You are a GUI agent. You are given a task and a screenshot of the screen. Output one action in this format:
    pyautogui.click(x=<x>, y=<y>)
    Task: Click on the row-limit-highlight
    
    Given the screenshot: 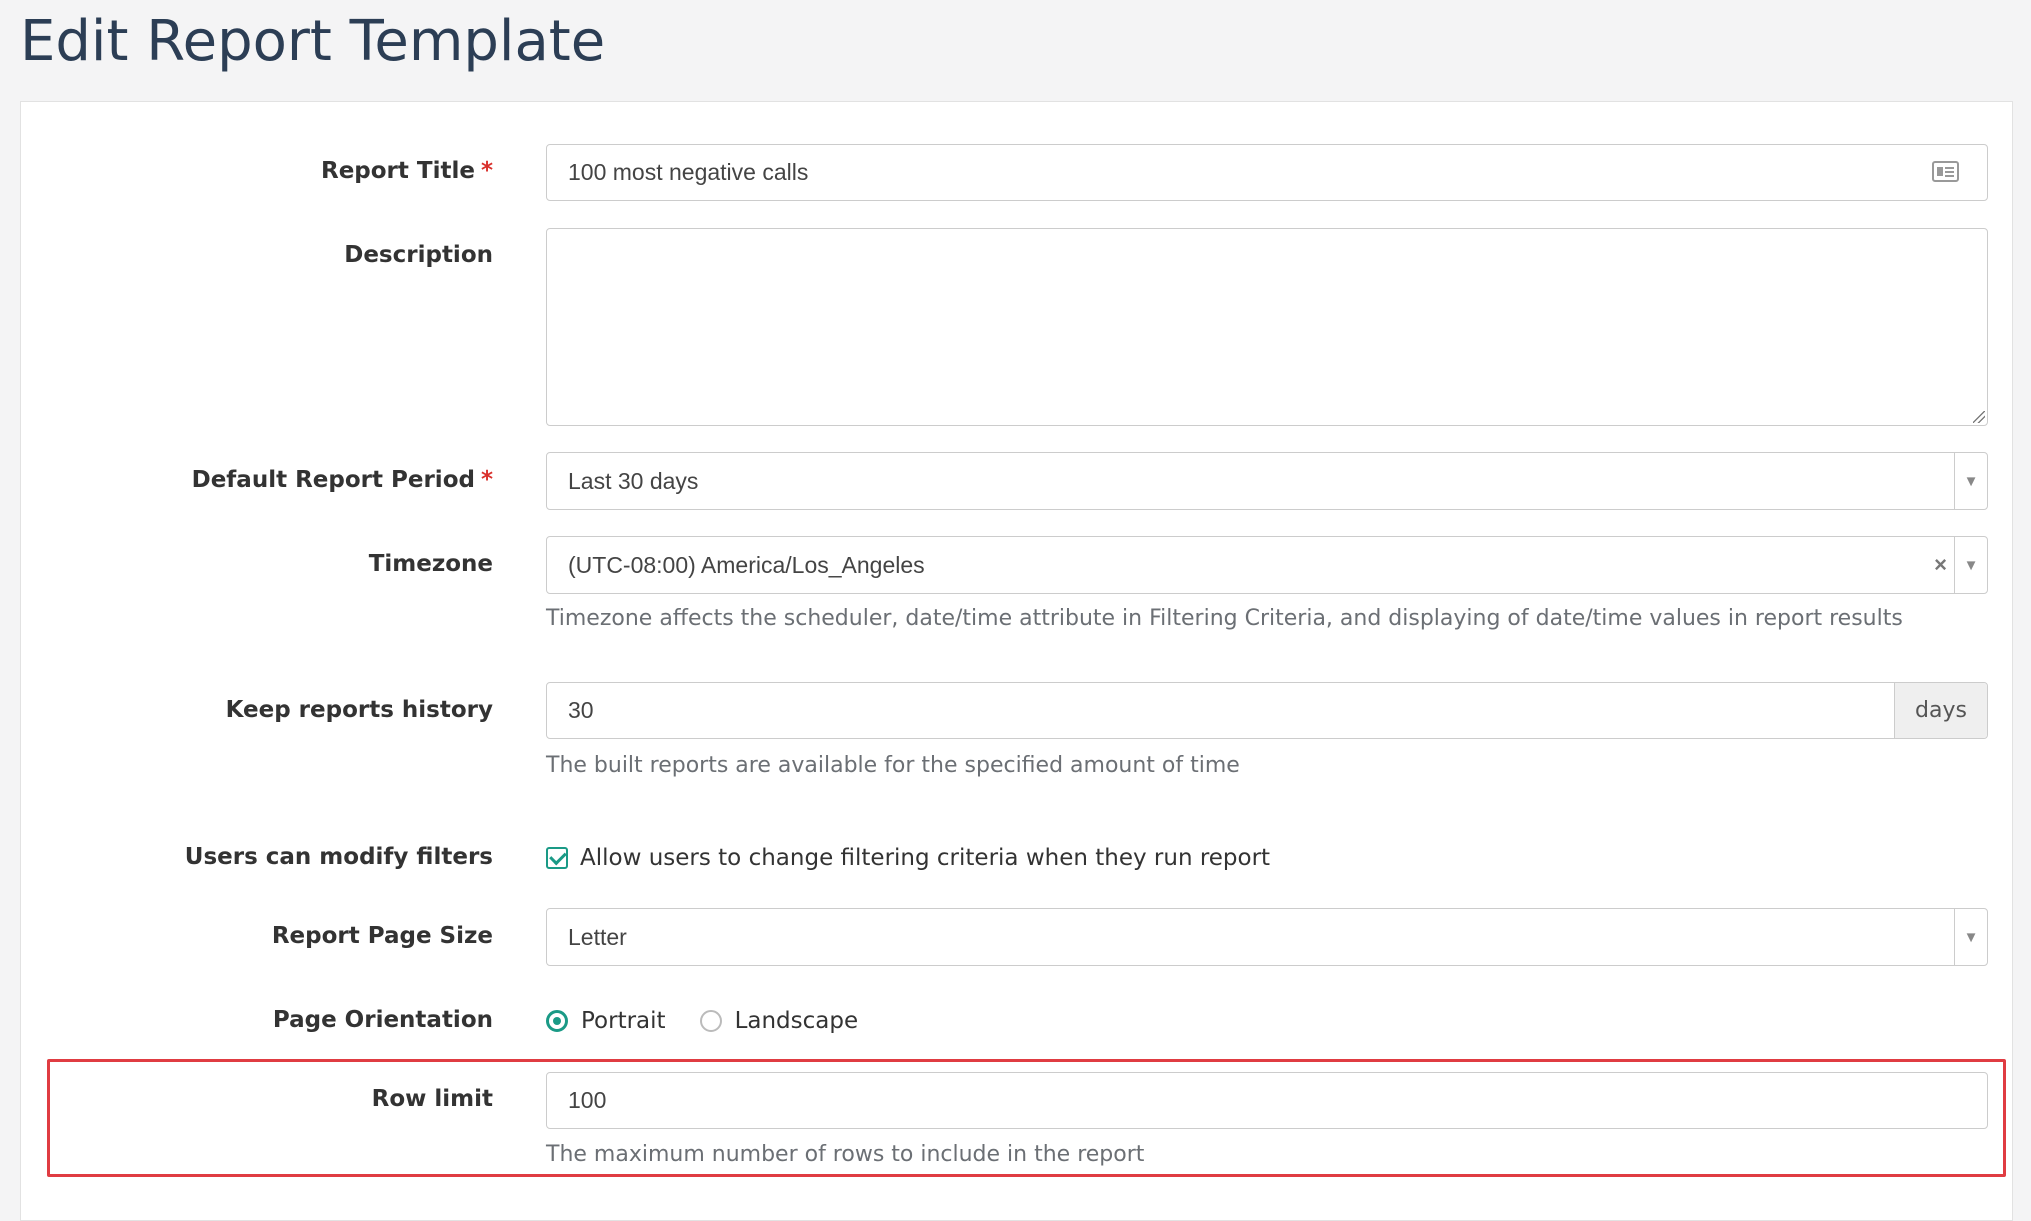 What is the action you would take?
    pyautogui.click(x=1026, y=1118)
    